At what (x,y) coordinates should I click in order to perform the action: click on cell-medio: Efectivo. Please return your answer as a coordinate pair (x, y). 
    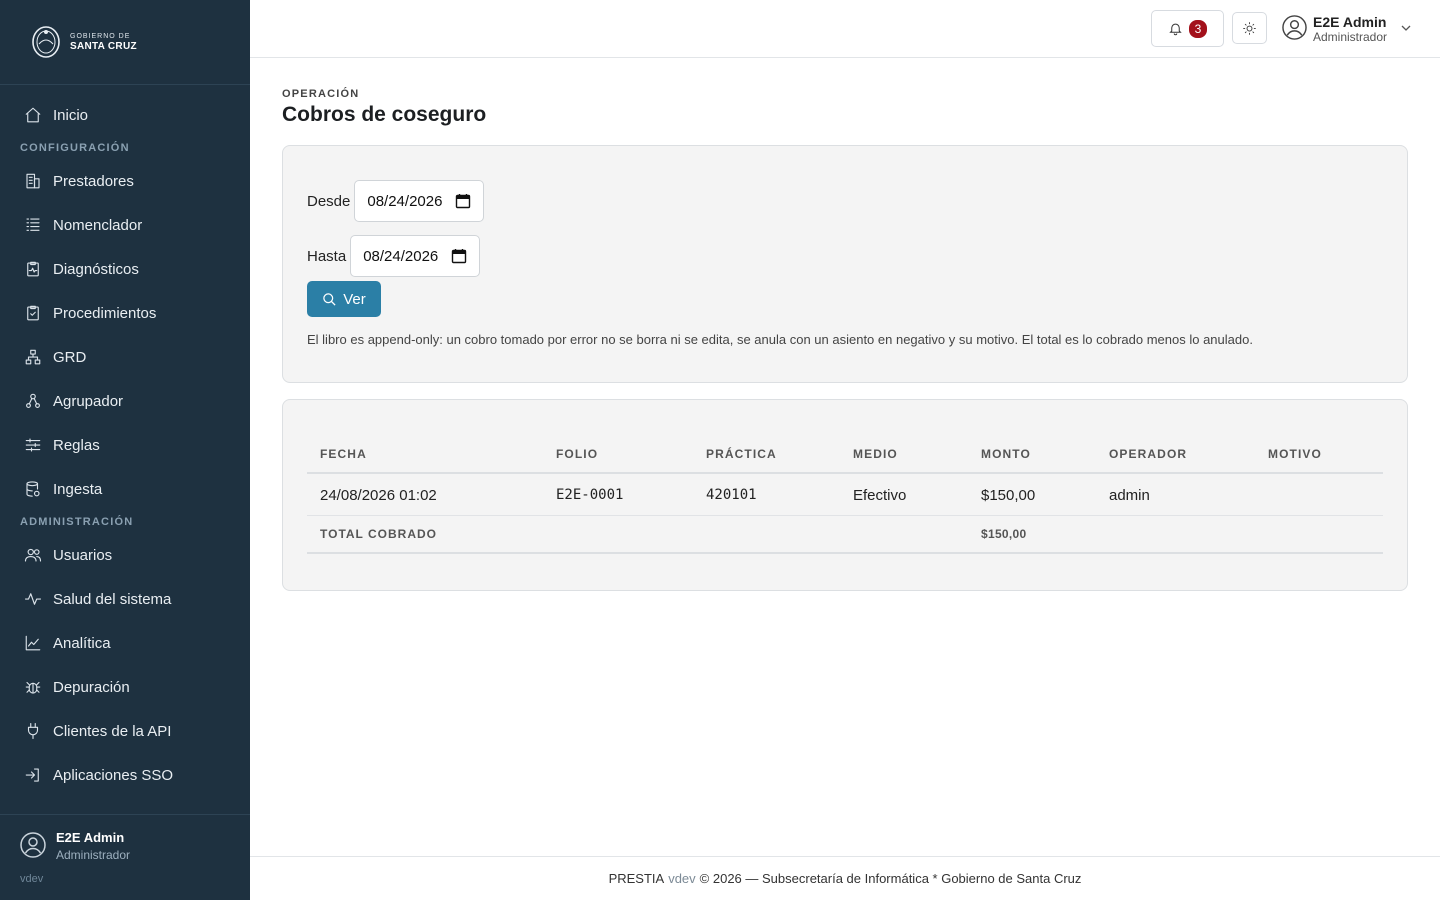
    Looking at the image, I should click on (880, 495).